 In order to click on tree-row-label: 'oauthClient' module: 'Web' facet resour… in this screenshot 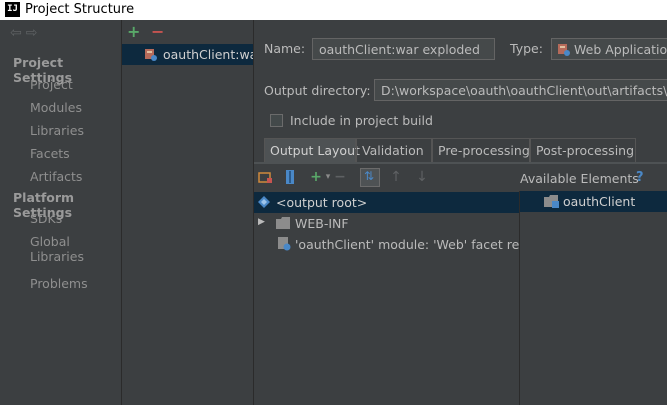, I will do `click(407, 244)`.